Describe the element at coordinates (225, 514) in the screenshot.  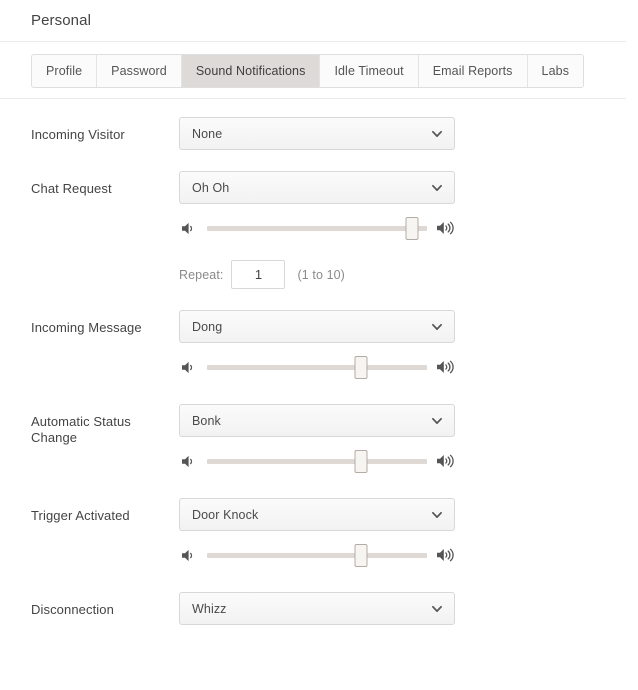
I see `sound-select-value-trigger-activated: Door Knock` at that location.